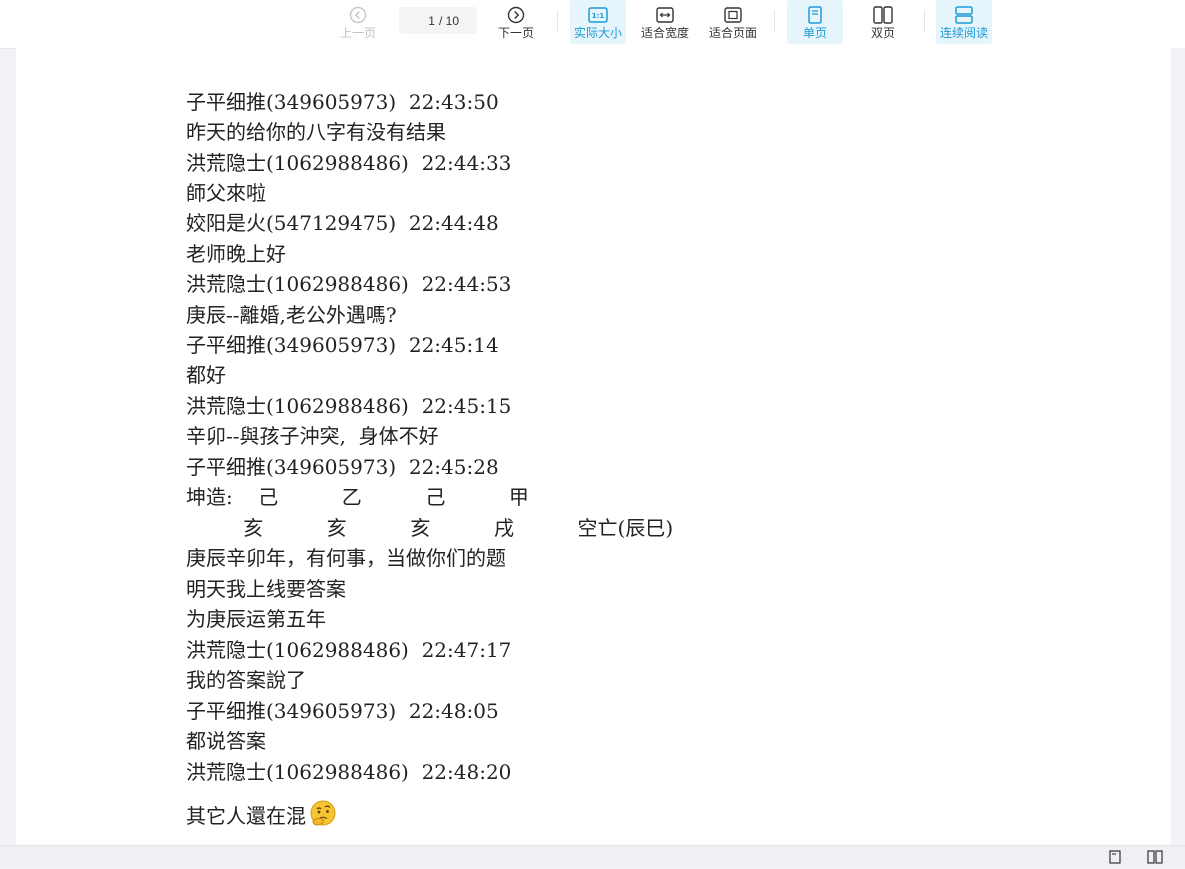  Describe the element at coordinates (342, 223) in the screenshot. I see `chat-line: 姣阳是火(547129475) 22:44:48` at that location.